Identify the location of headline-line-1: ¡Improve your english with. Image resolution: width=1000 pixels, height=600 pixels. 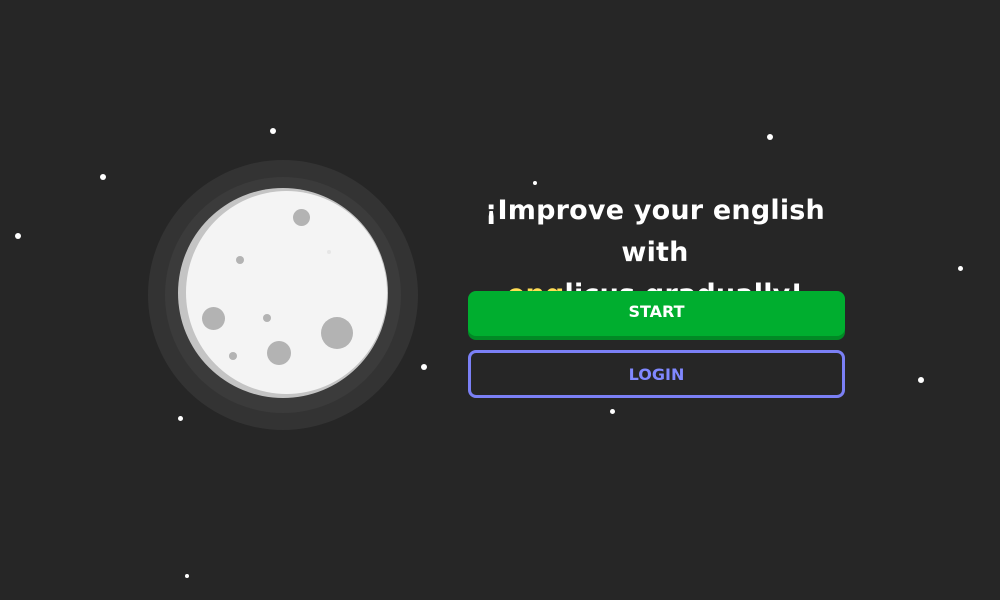
(655, 231).